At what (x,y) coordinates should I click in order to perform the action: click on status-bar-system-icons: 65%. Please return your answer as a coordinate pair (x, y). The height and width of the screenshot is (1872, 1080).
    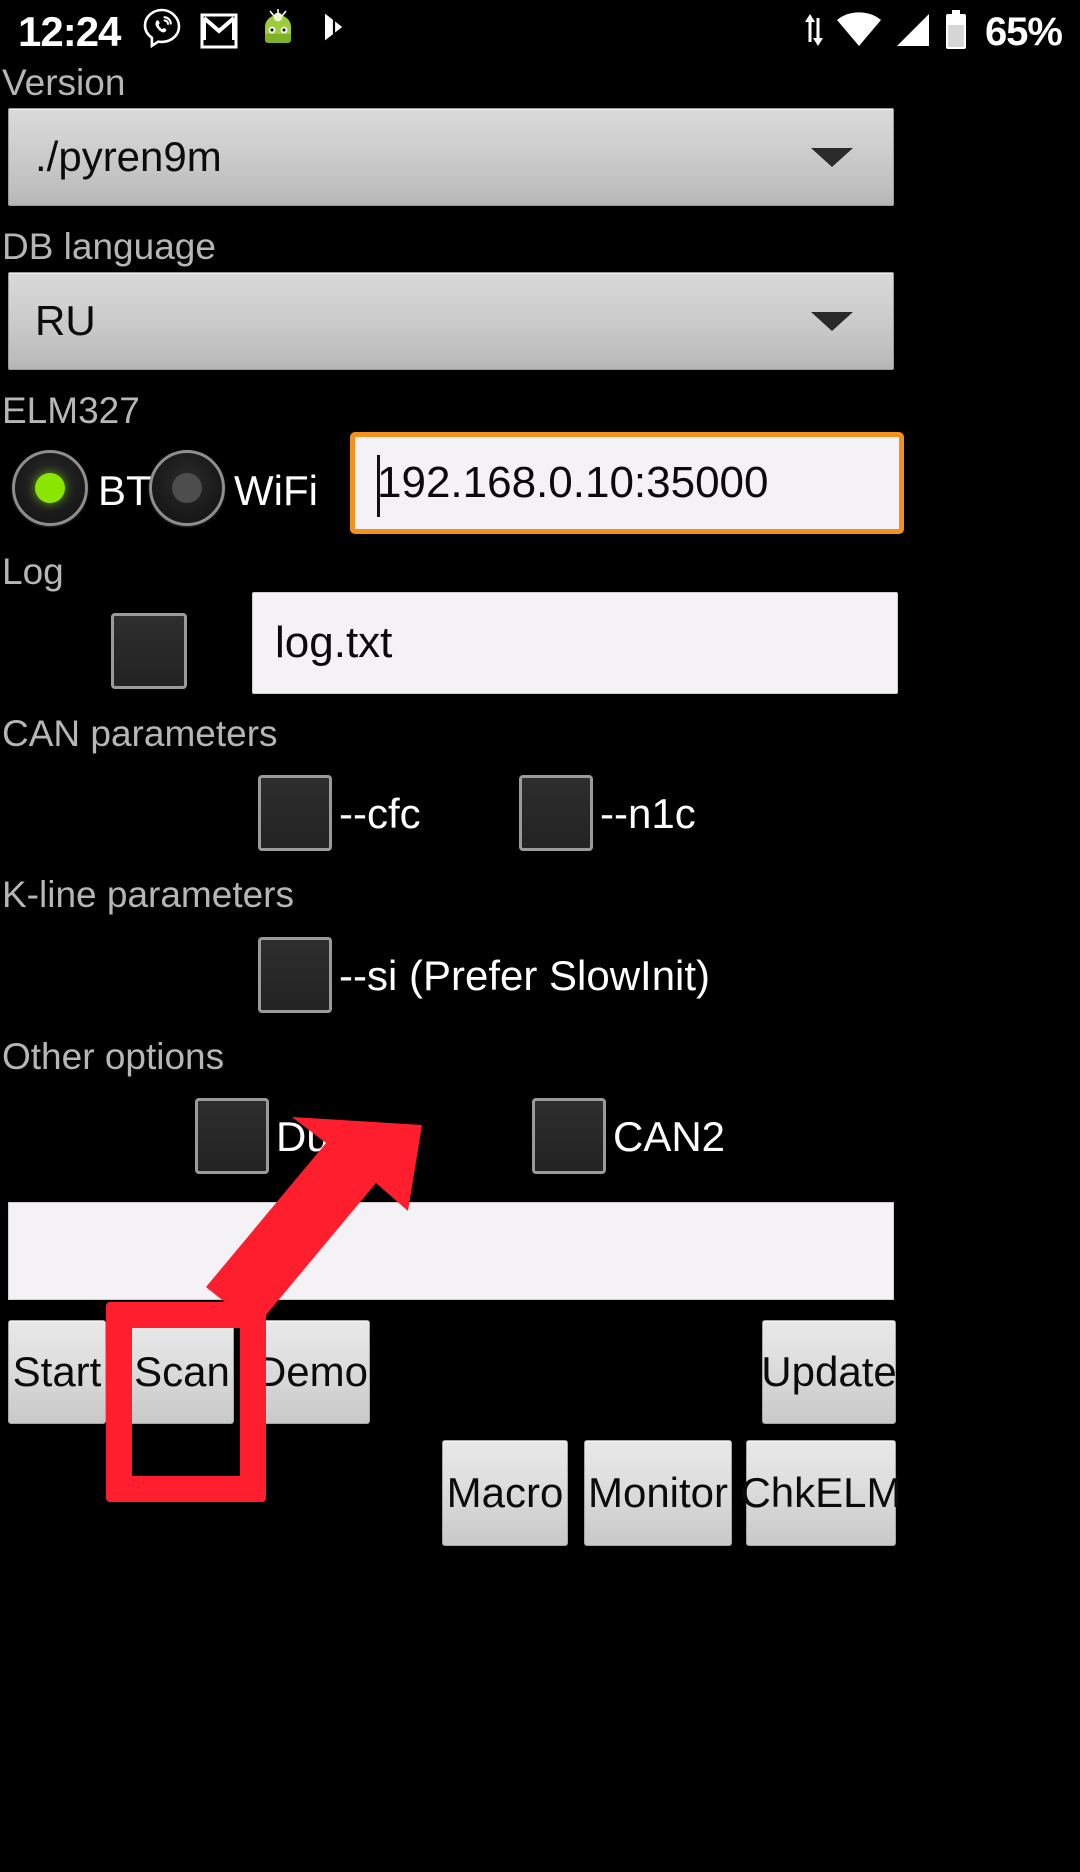
    Looking at the image, I should click on (933, 32).